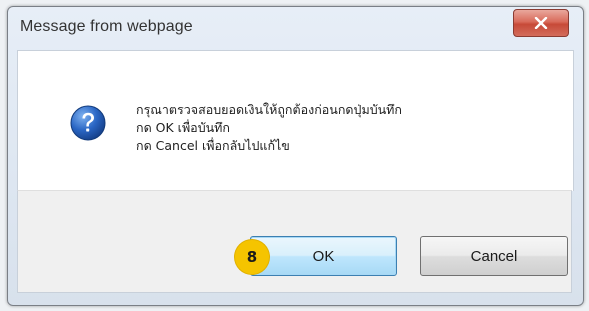 This screenshot has width=589, height=311. I want to click on step-marker: 8, so click(252, 257).